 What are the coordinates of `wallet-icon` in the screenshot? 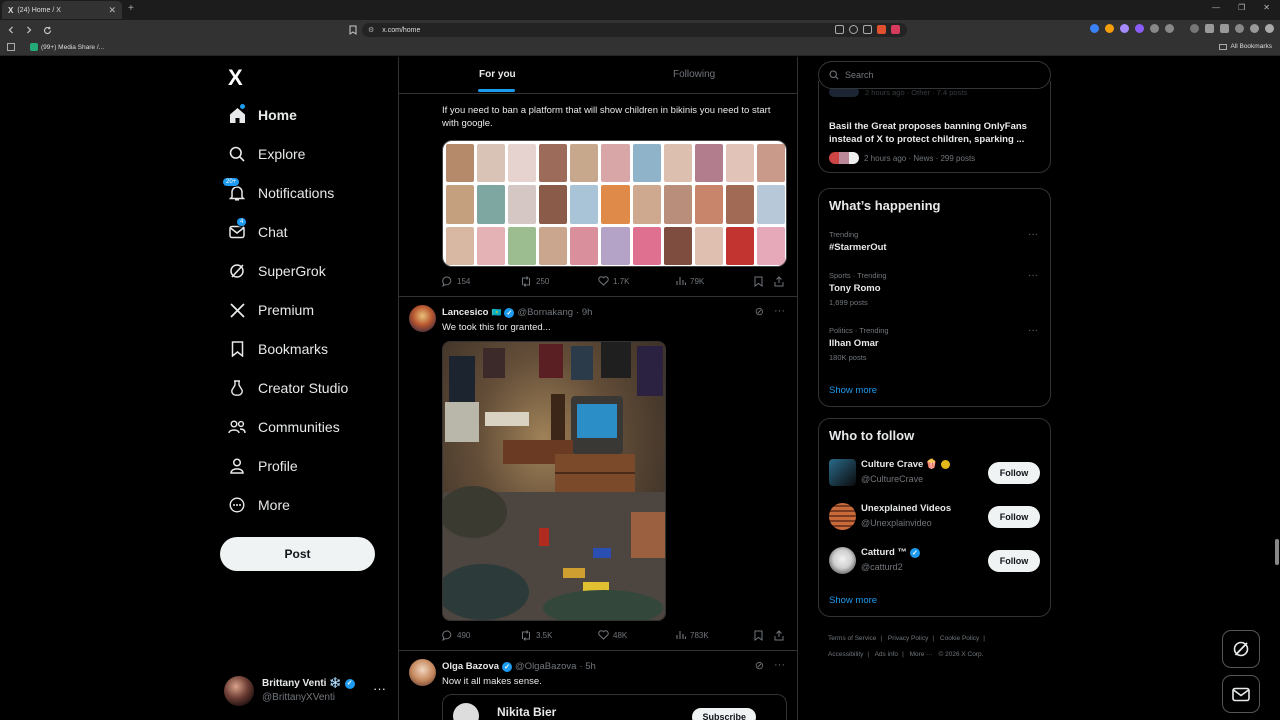 It's located at (1224, 28).